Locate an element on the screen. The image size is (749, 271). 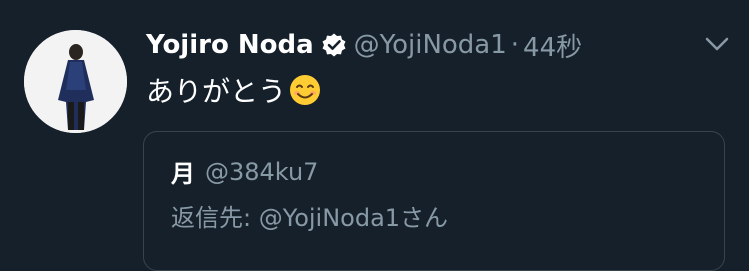
timestamp: 44秒 is located at coordinates (552, 45).